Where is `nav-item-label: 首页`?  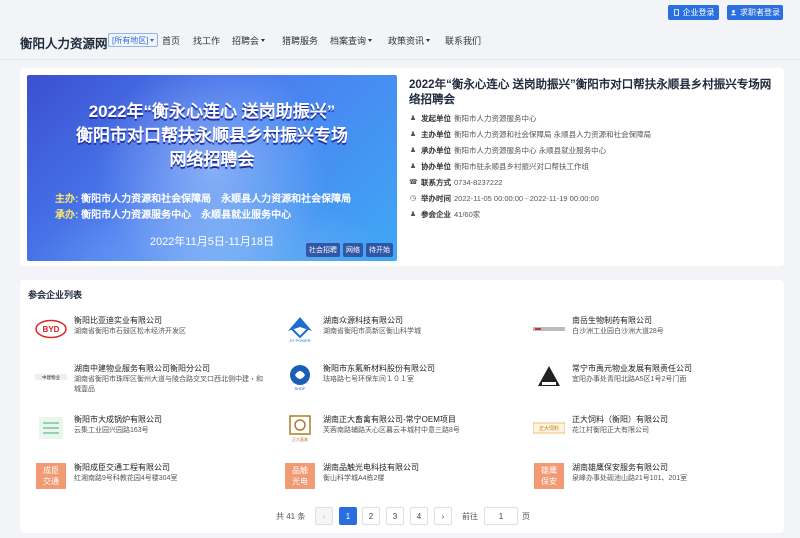 nav-item-label: 首页 is located at coordinates (171, 41).